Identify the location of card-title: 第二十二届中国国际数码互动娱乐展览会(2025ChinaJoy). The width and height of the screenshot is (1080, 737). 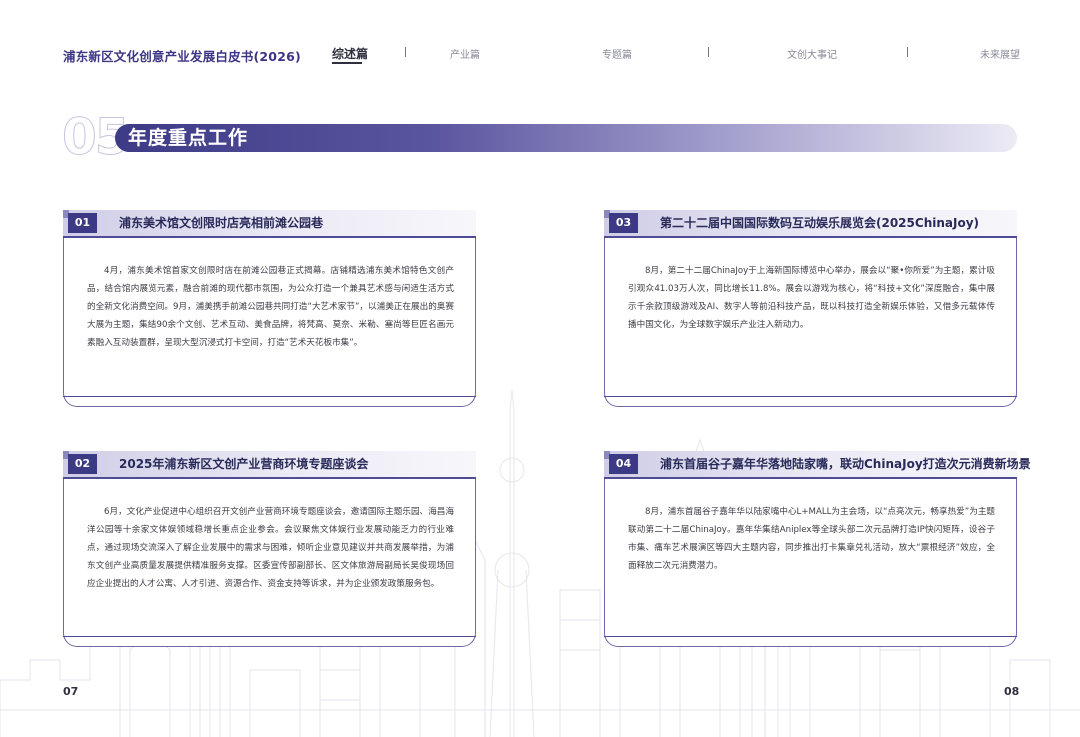
(820, 223).